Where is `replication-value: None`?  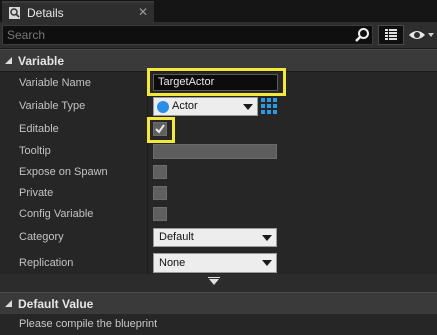 replication-value: None is located at coordinates (172, 263).